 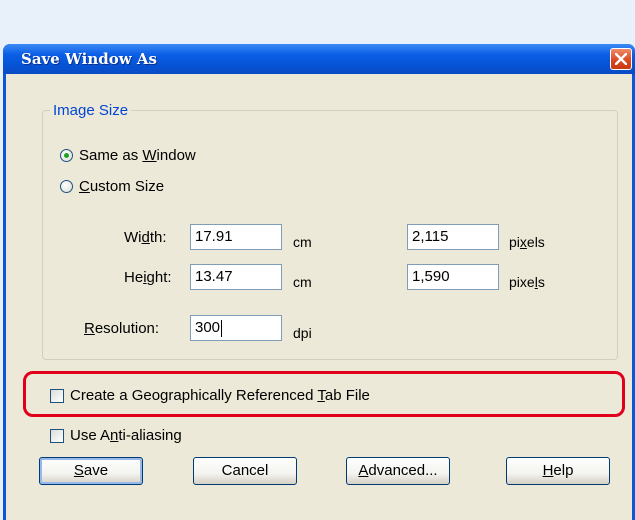 I want to click on text-caret, so click(x=222, y=328).